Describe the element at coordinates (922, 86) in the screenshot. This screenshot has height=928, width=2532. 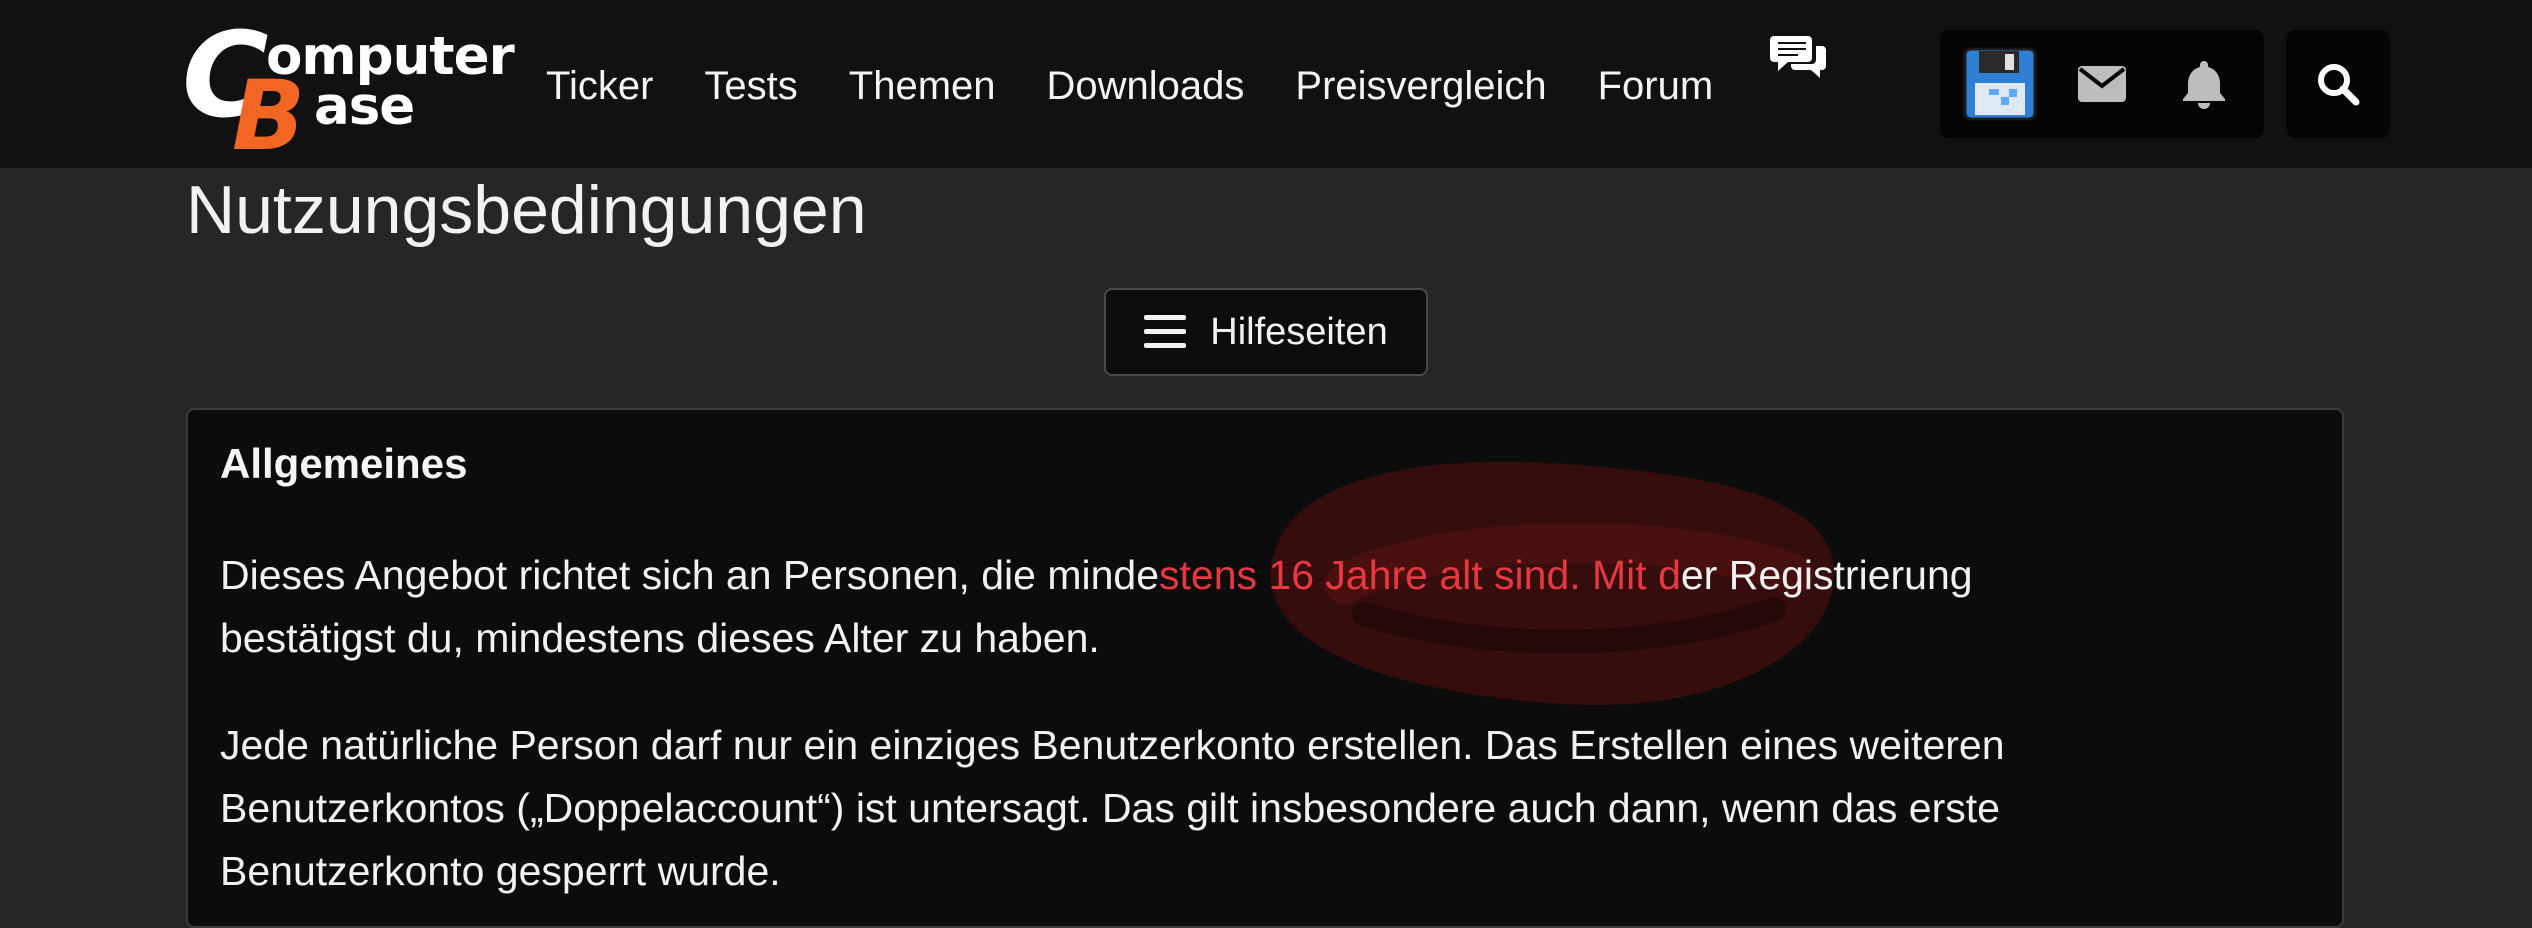
I see `nav-item-themen: Themen` at that location.